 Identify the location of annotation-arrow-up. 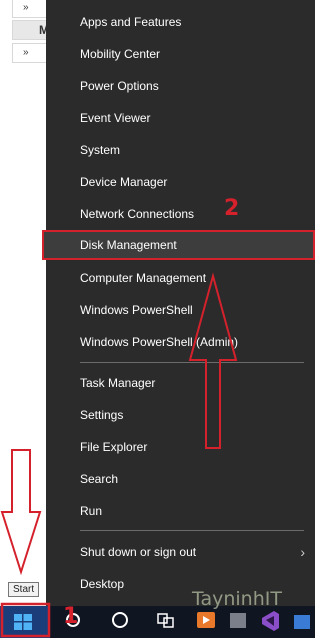
(213, 360).